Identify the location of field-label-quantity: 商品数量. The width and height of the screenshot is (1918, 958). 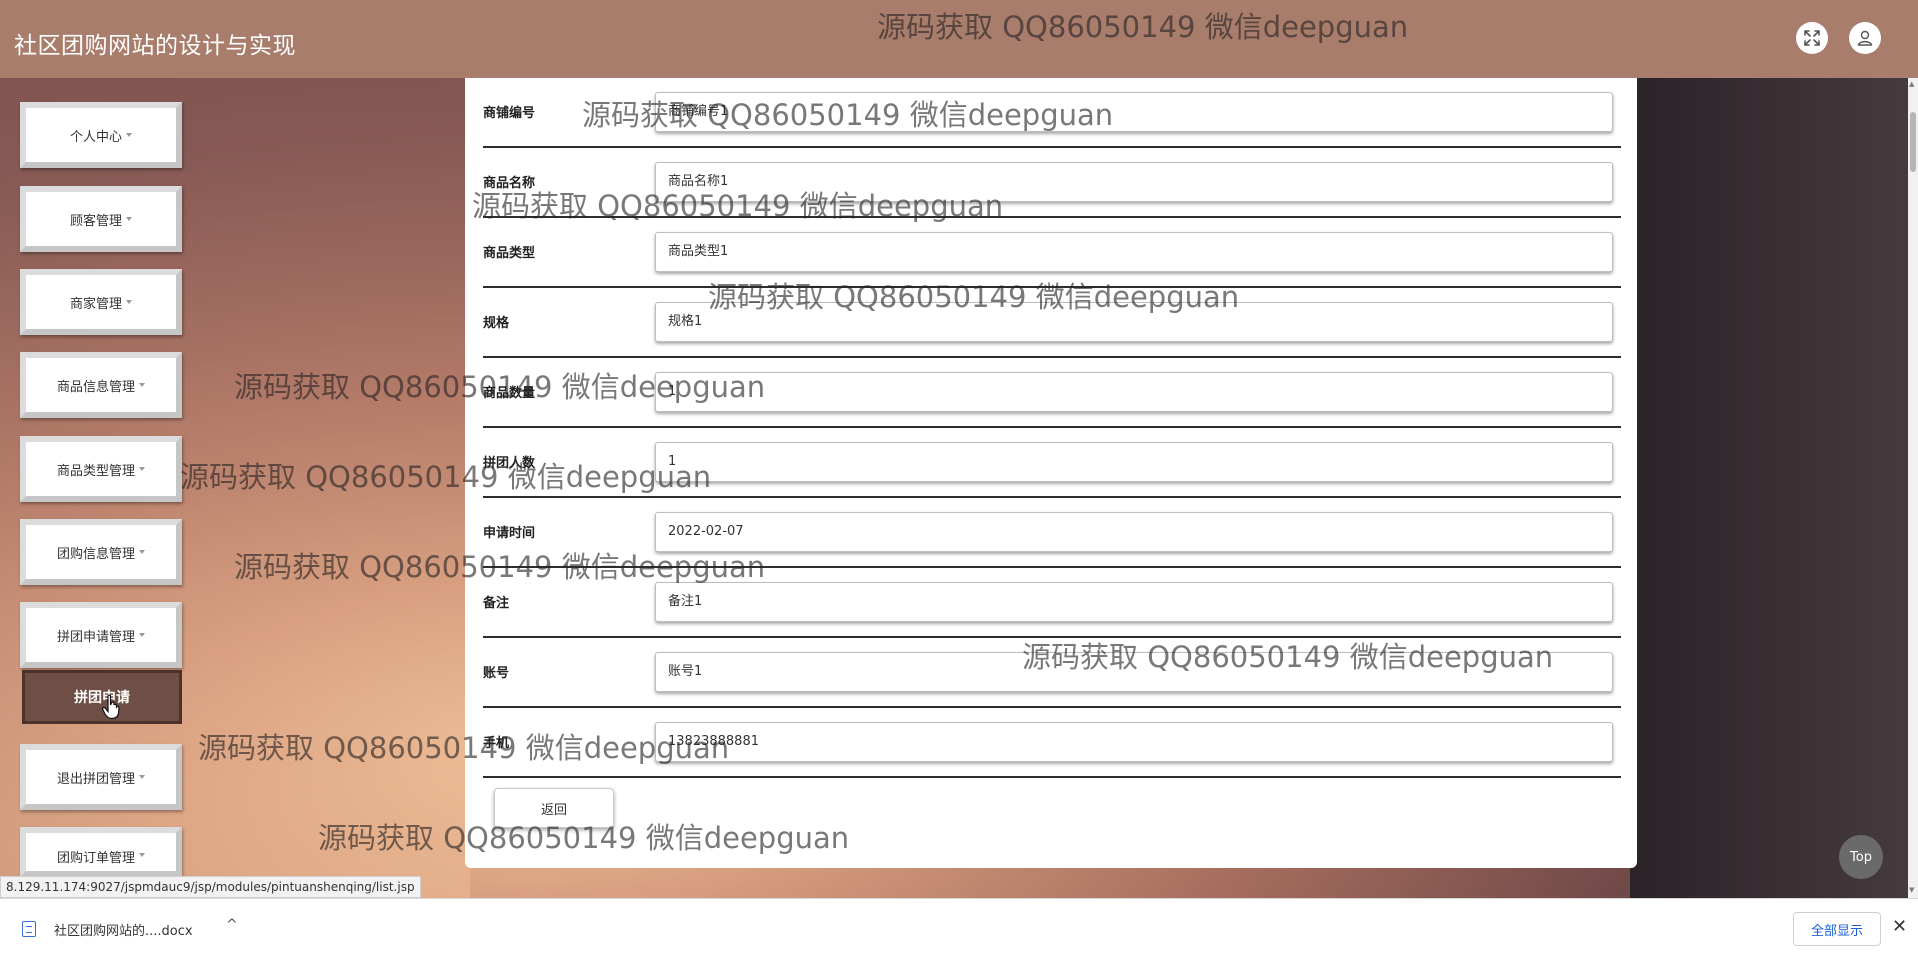
(509, 393).